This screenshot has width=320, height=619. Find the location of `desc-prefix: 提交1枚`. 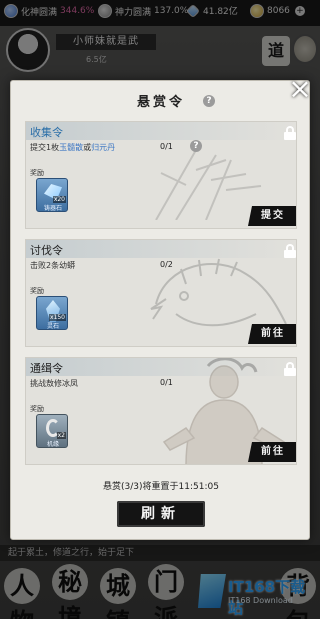

desc-prefix: 提交1枚 is located at coordinates (45, 147).